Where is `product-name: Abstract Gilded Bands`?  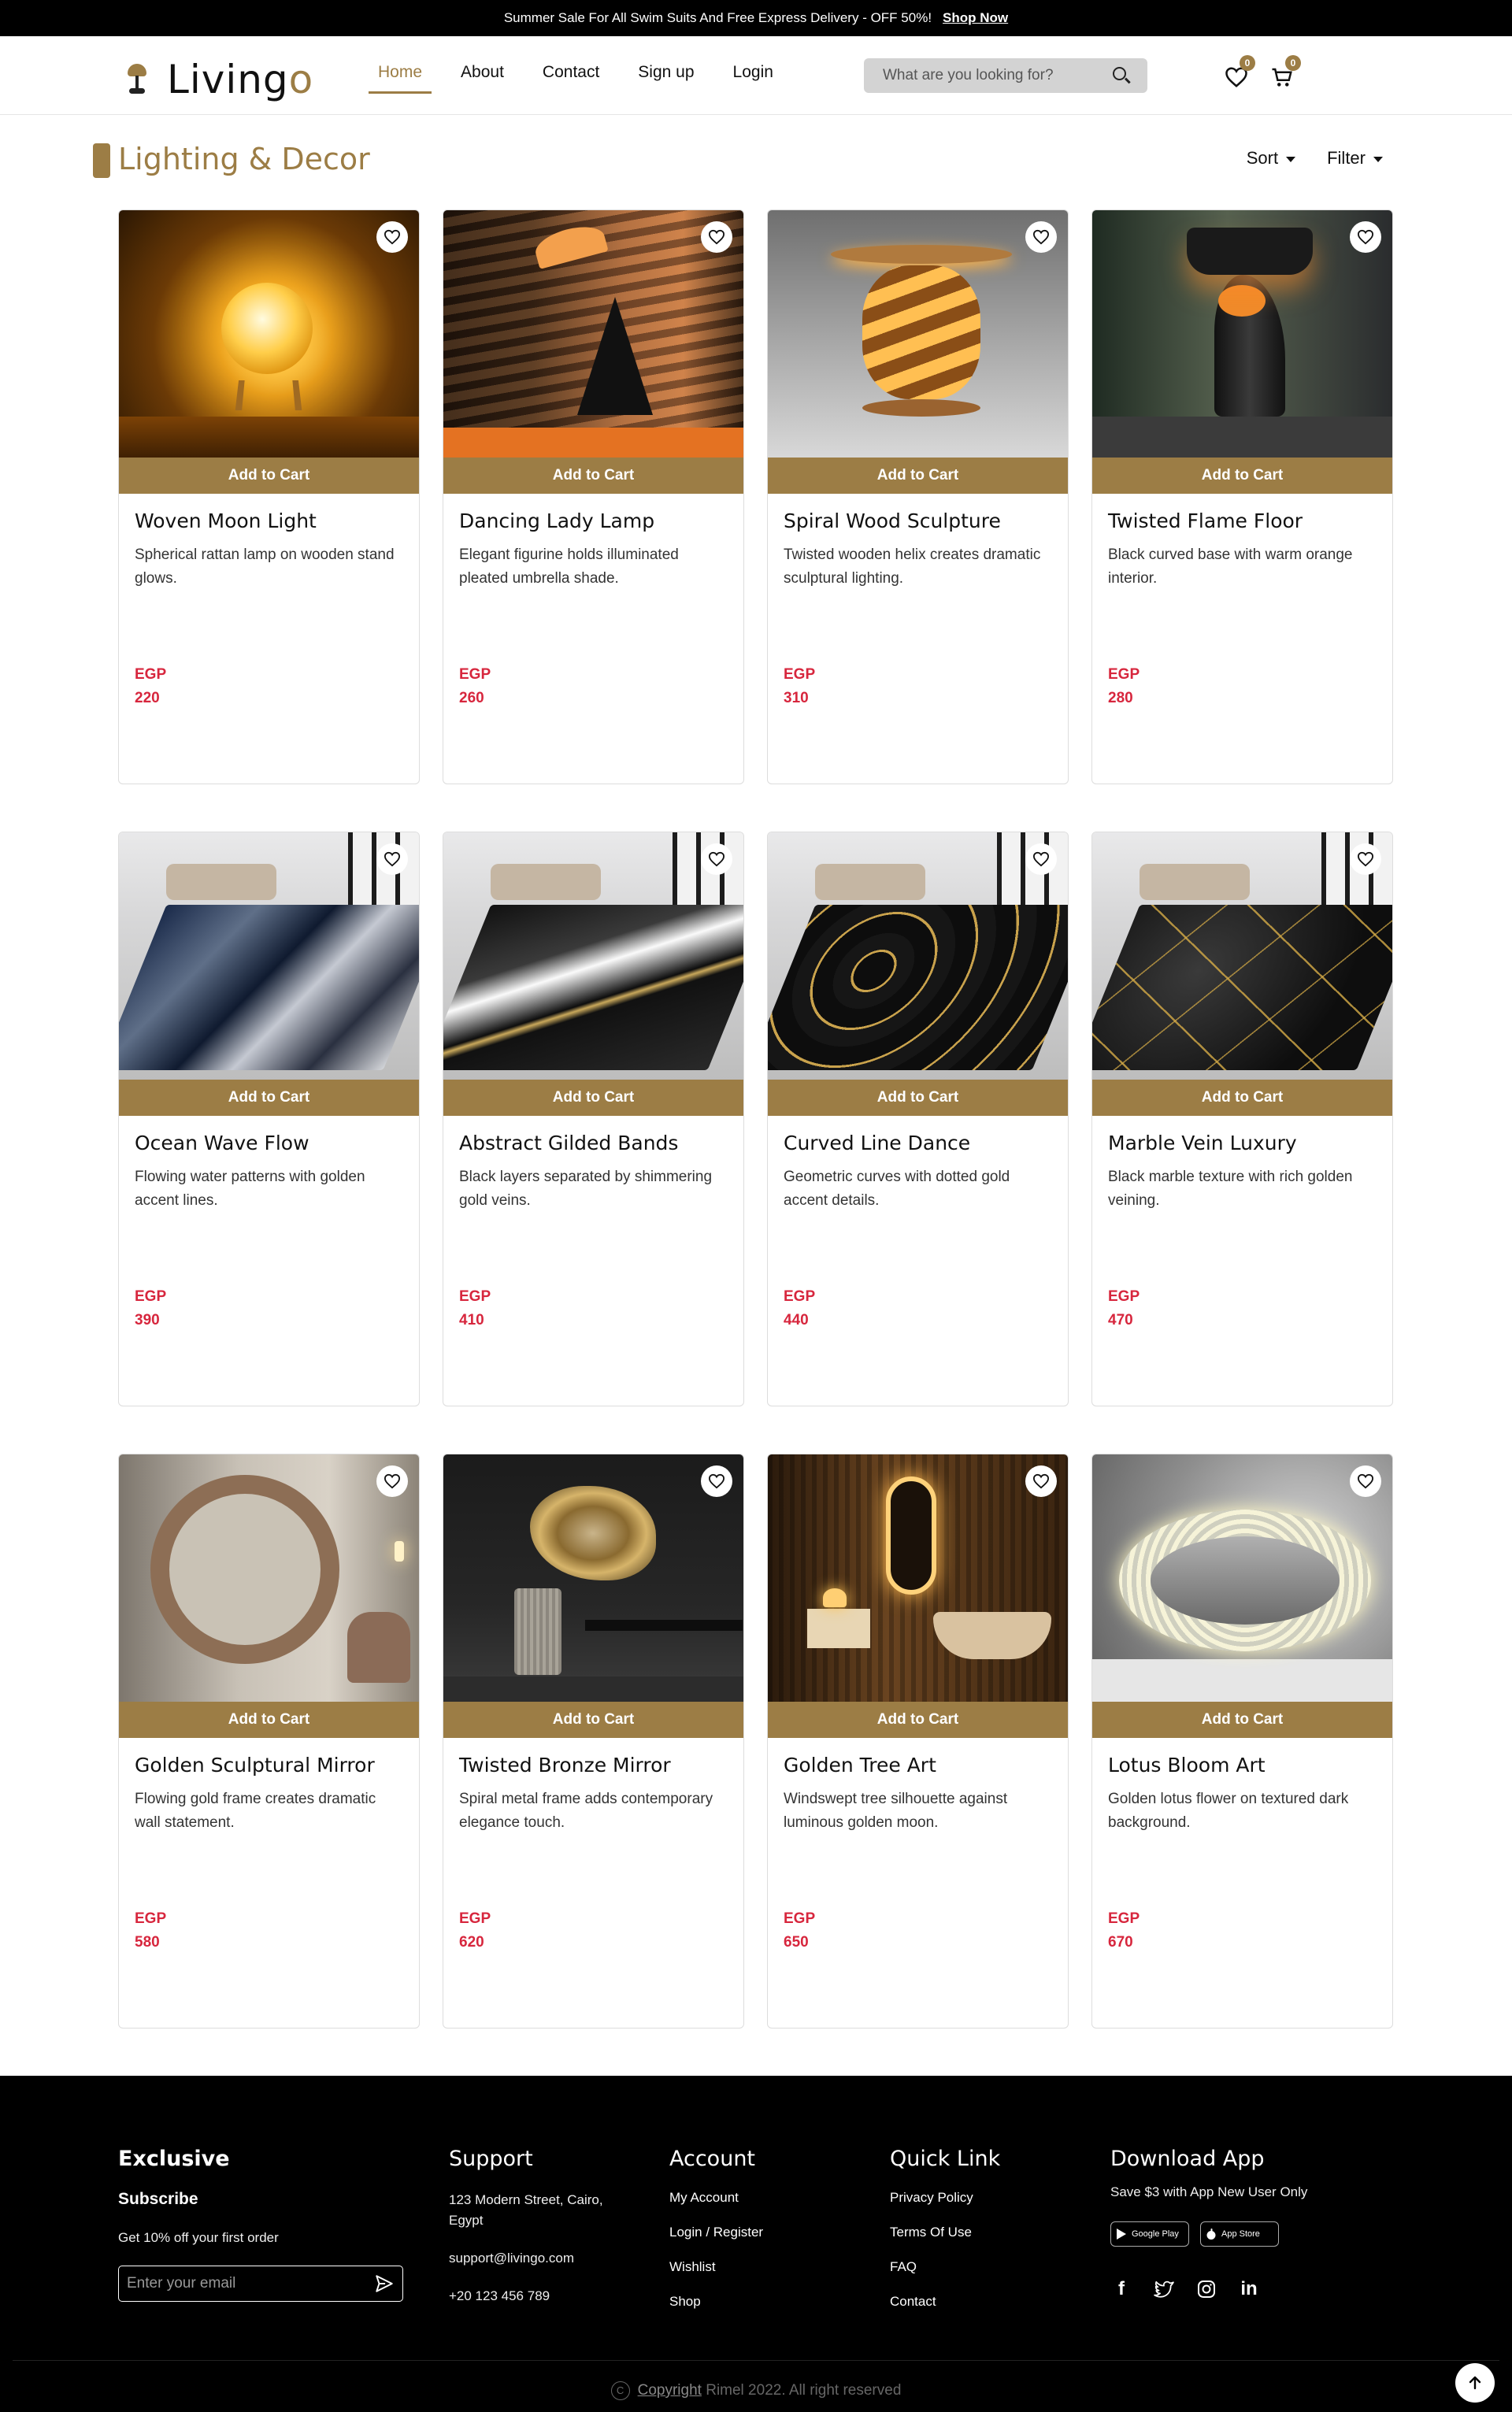 product-name: Abstract Gilded Bands is located at coordinates (593, 1143).